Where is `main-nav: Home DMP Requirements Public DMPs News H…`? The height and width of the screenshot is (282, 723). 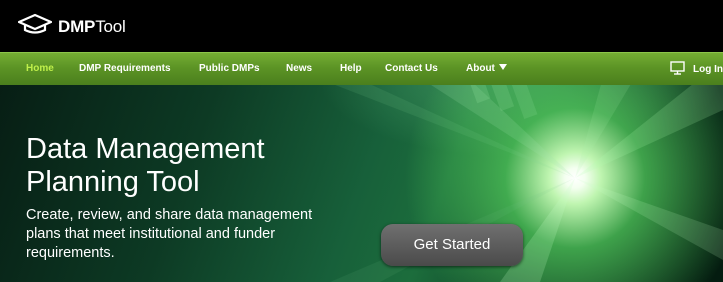 main-nav: Home DMP Requirements Public DMPs News H… is located at coordinates (361, 68).